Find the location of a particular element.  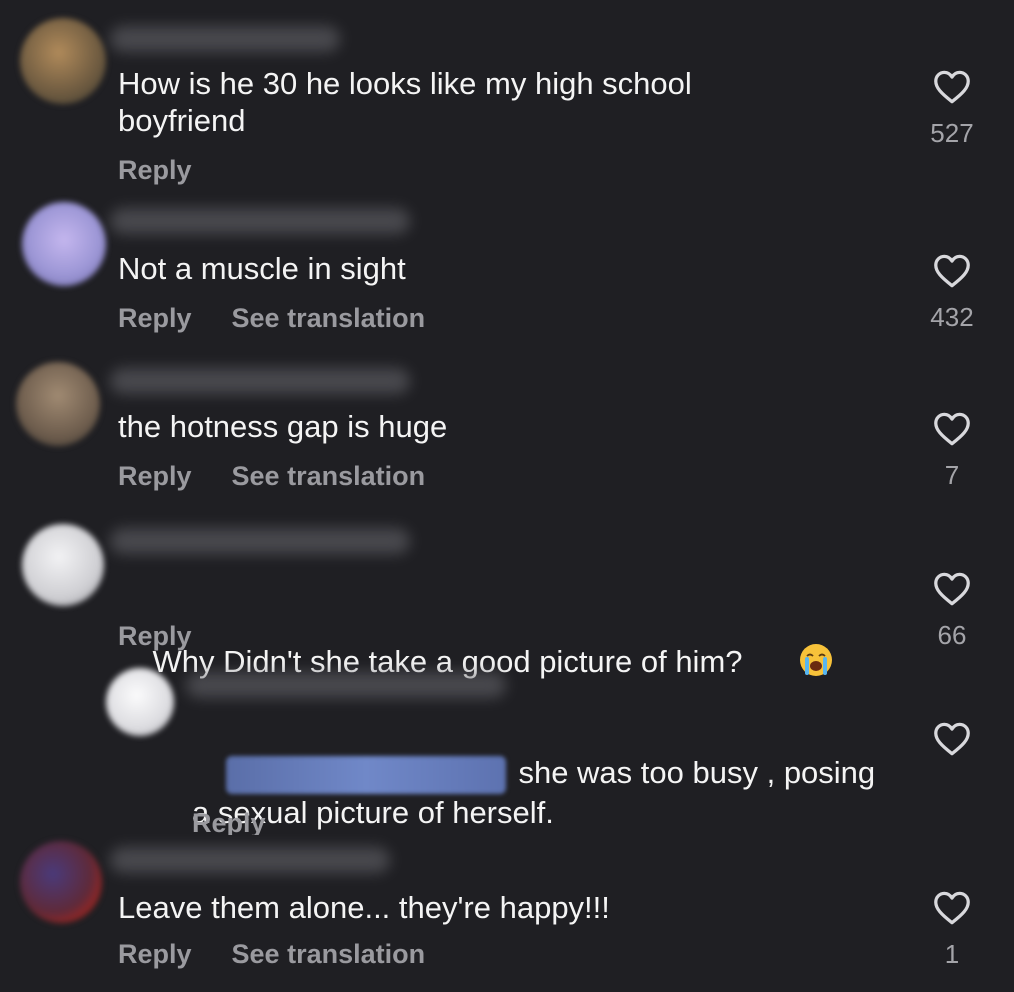

like-button: 432 is located at coordinates (952, 293).